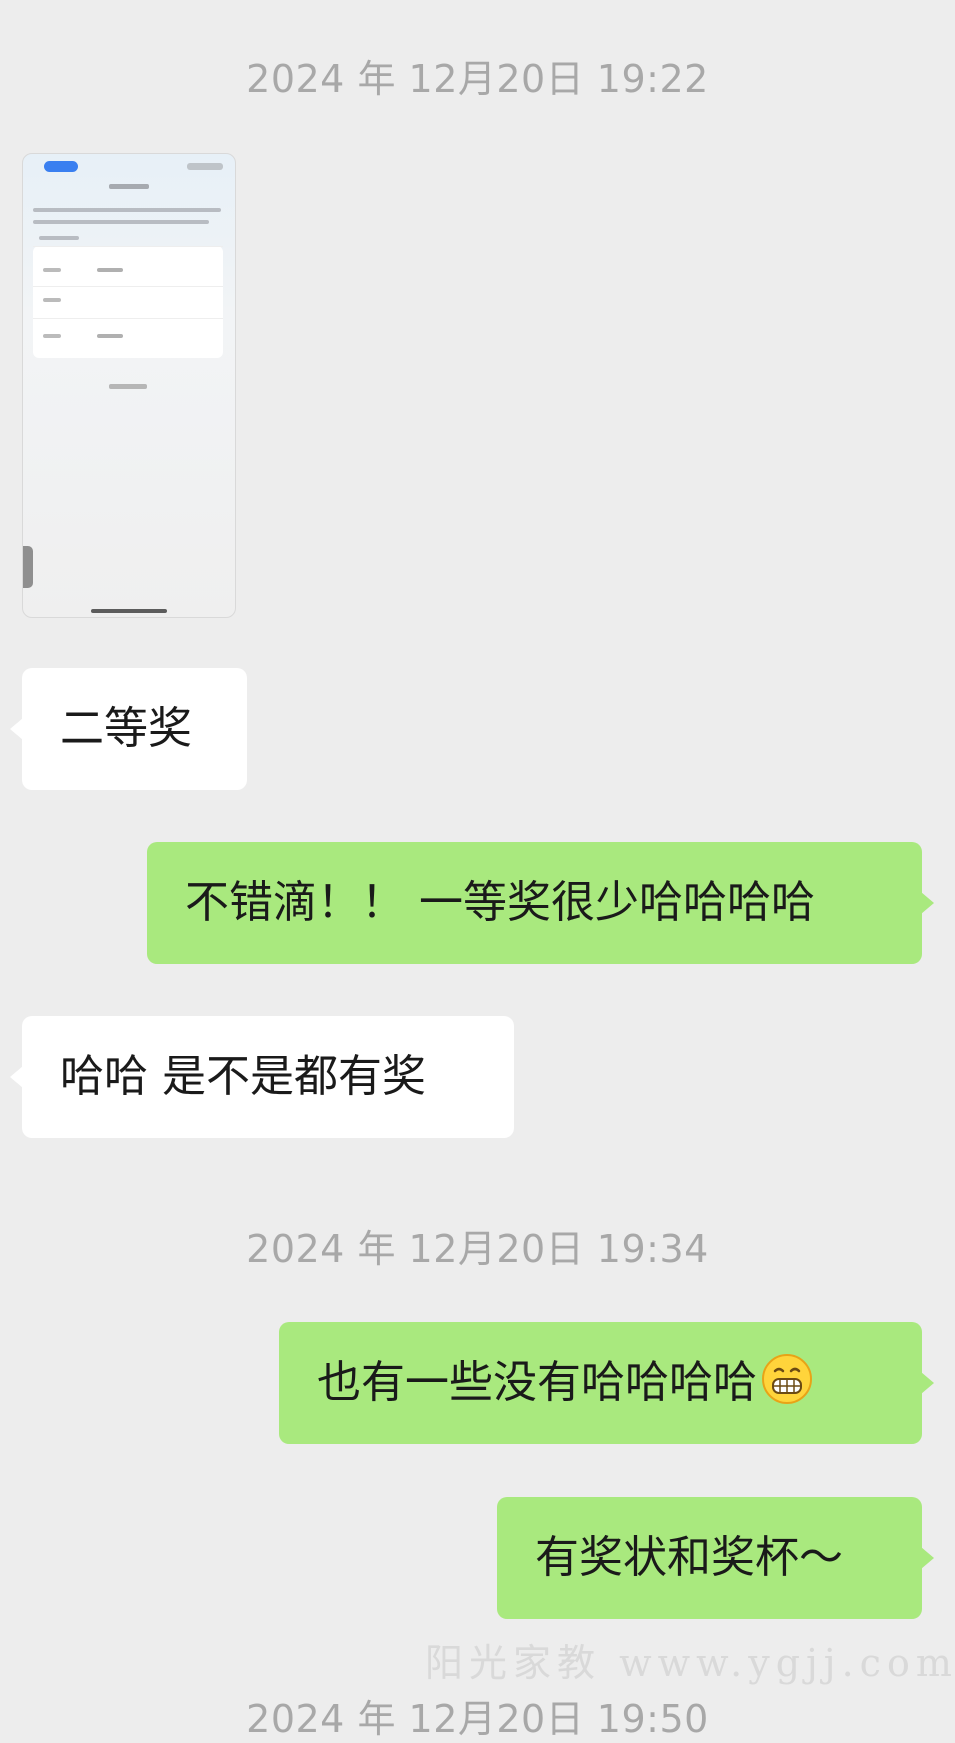 This screenshot has height=1743, width=955. I want to click on image-message-thumbnail, so click(129, 385).